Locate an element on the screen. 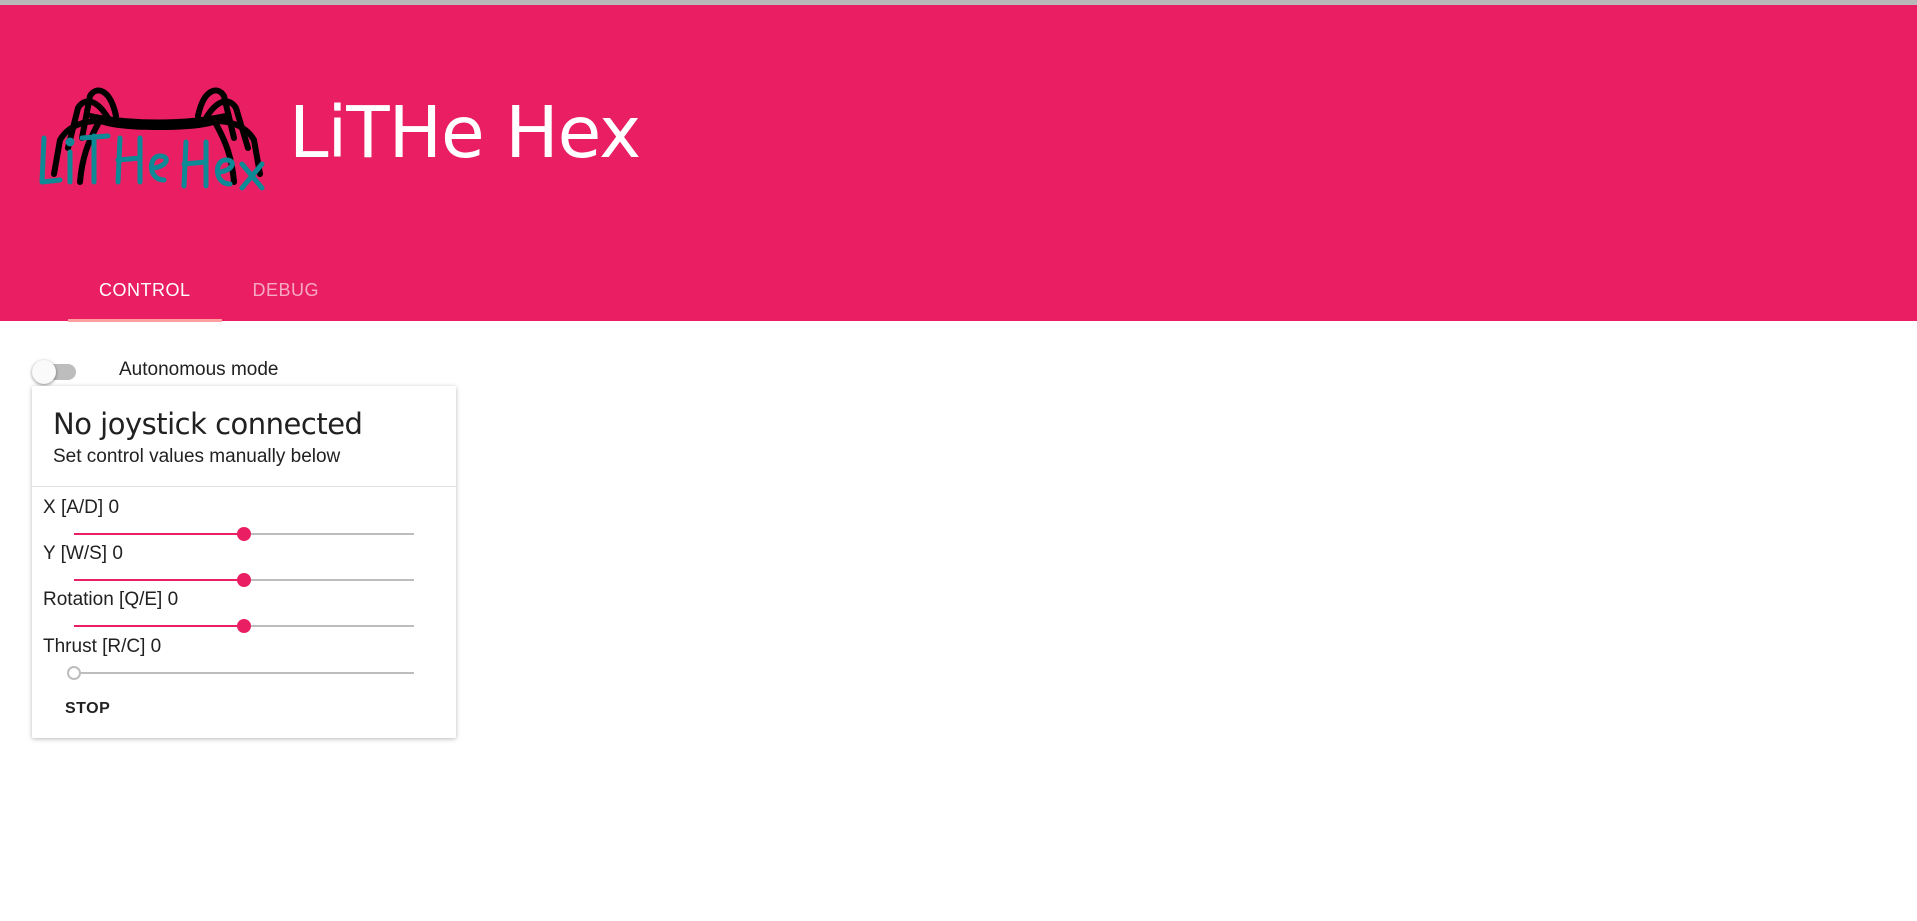 The height and width of the screenshot is (921, 1917). autonomous-mode-row: Autonomous mode is located at coordinates (154, 370).